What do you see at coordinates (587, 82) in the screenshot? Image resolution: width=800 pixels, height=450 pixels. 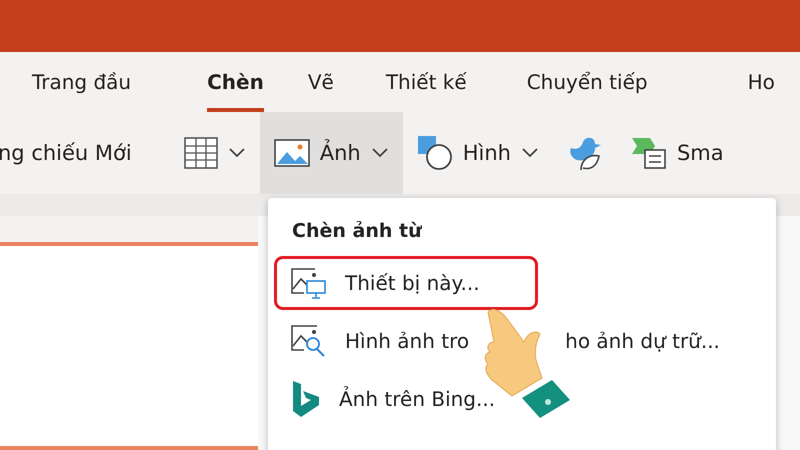 I see `ribbon-tab: Chuyển tiếp` at bounding box center [587, 82].